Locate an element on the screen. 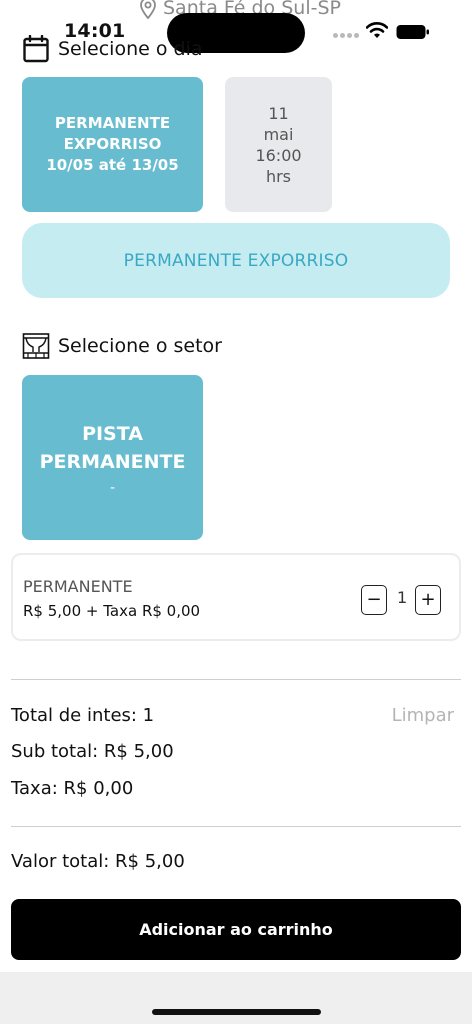 Image resolution: width=472 pixels, height=1024 pixels. day-option-line: hrs is located at coordinates (278, 176).